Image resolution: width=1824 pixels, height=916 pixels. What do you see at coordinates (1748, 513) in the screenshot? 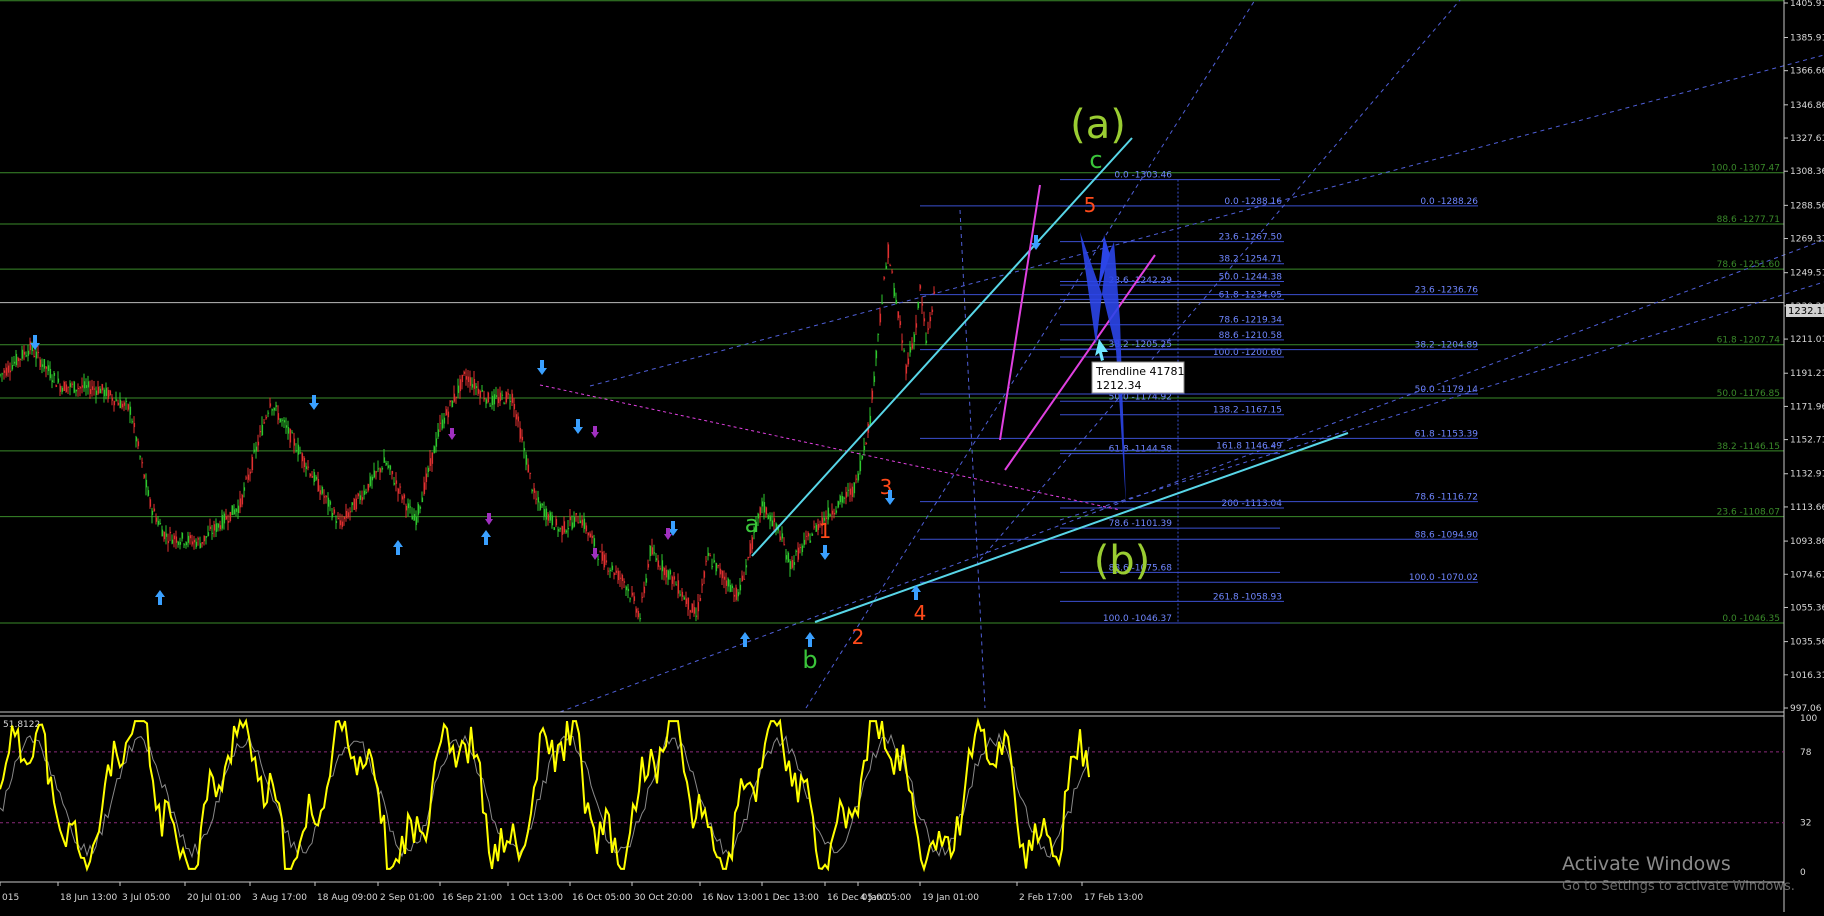
I see `fib-green-label: 23.6 -1108.07` at bounding box center [1748, 513].